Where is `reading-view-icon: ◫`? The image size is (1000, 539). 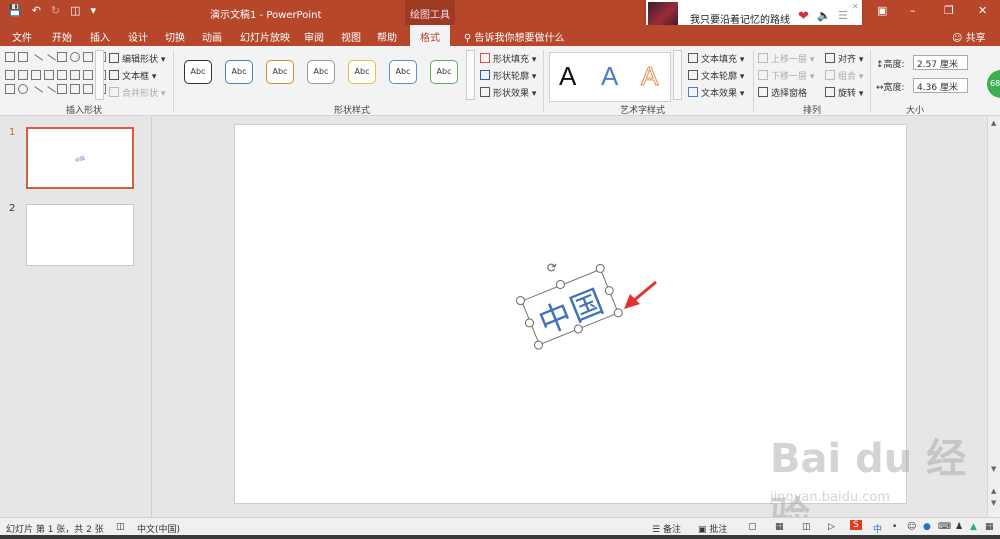
reading-view-icon: ◫ is located at coordinates (806, 527).